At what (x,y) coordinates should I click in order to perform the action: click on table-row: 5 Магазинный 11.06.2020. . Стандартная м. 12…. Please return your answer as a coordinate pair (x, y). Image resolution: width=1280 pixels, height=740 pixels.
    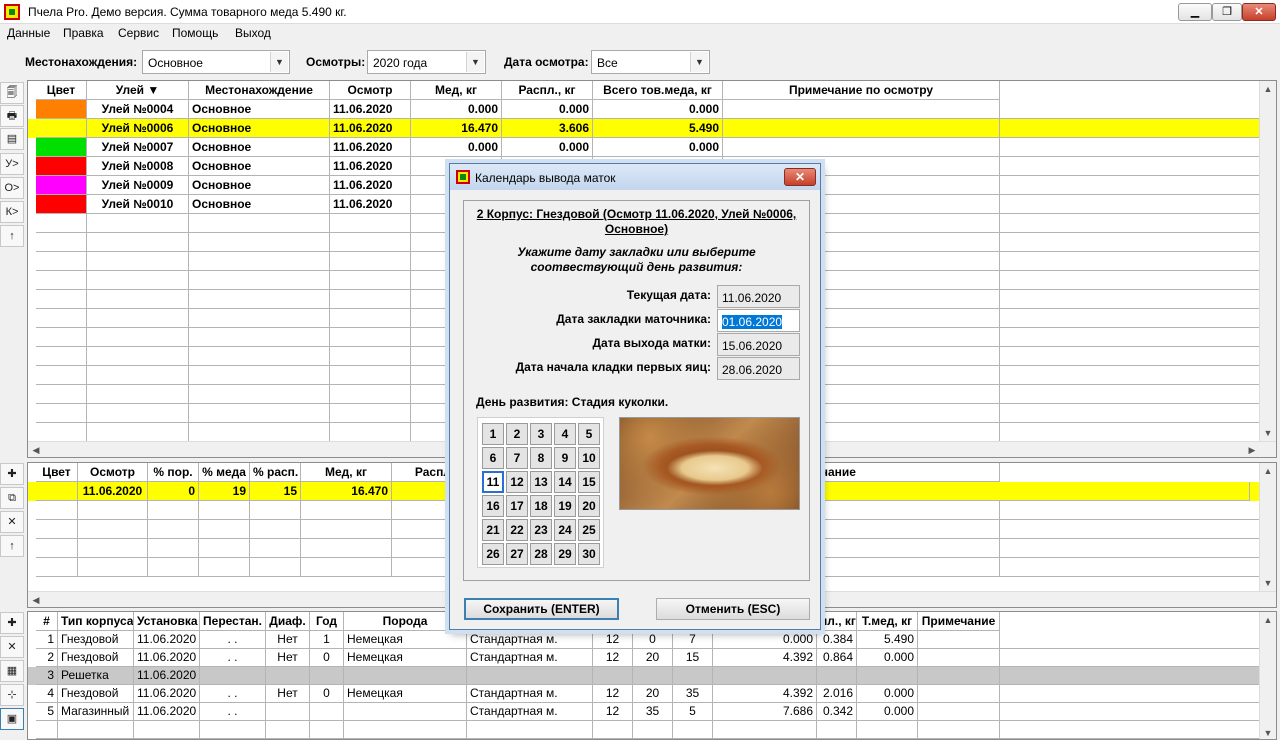
    Looking at the image, I should click on (644, 712).